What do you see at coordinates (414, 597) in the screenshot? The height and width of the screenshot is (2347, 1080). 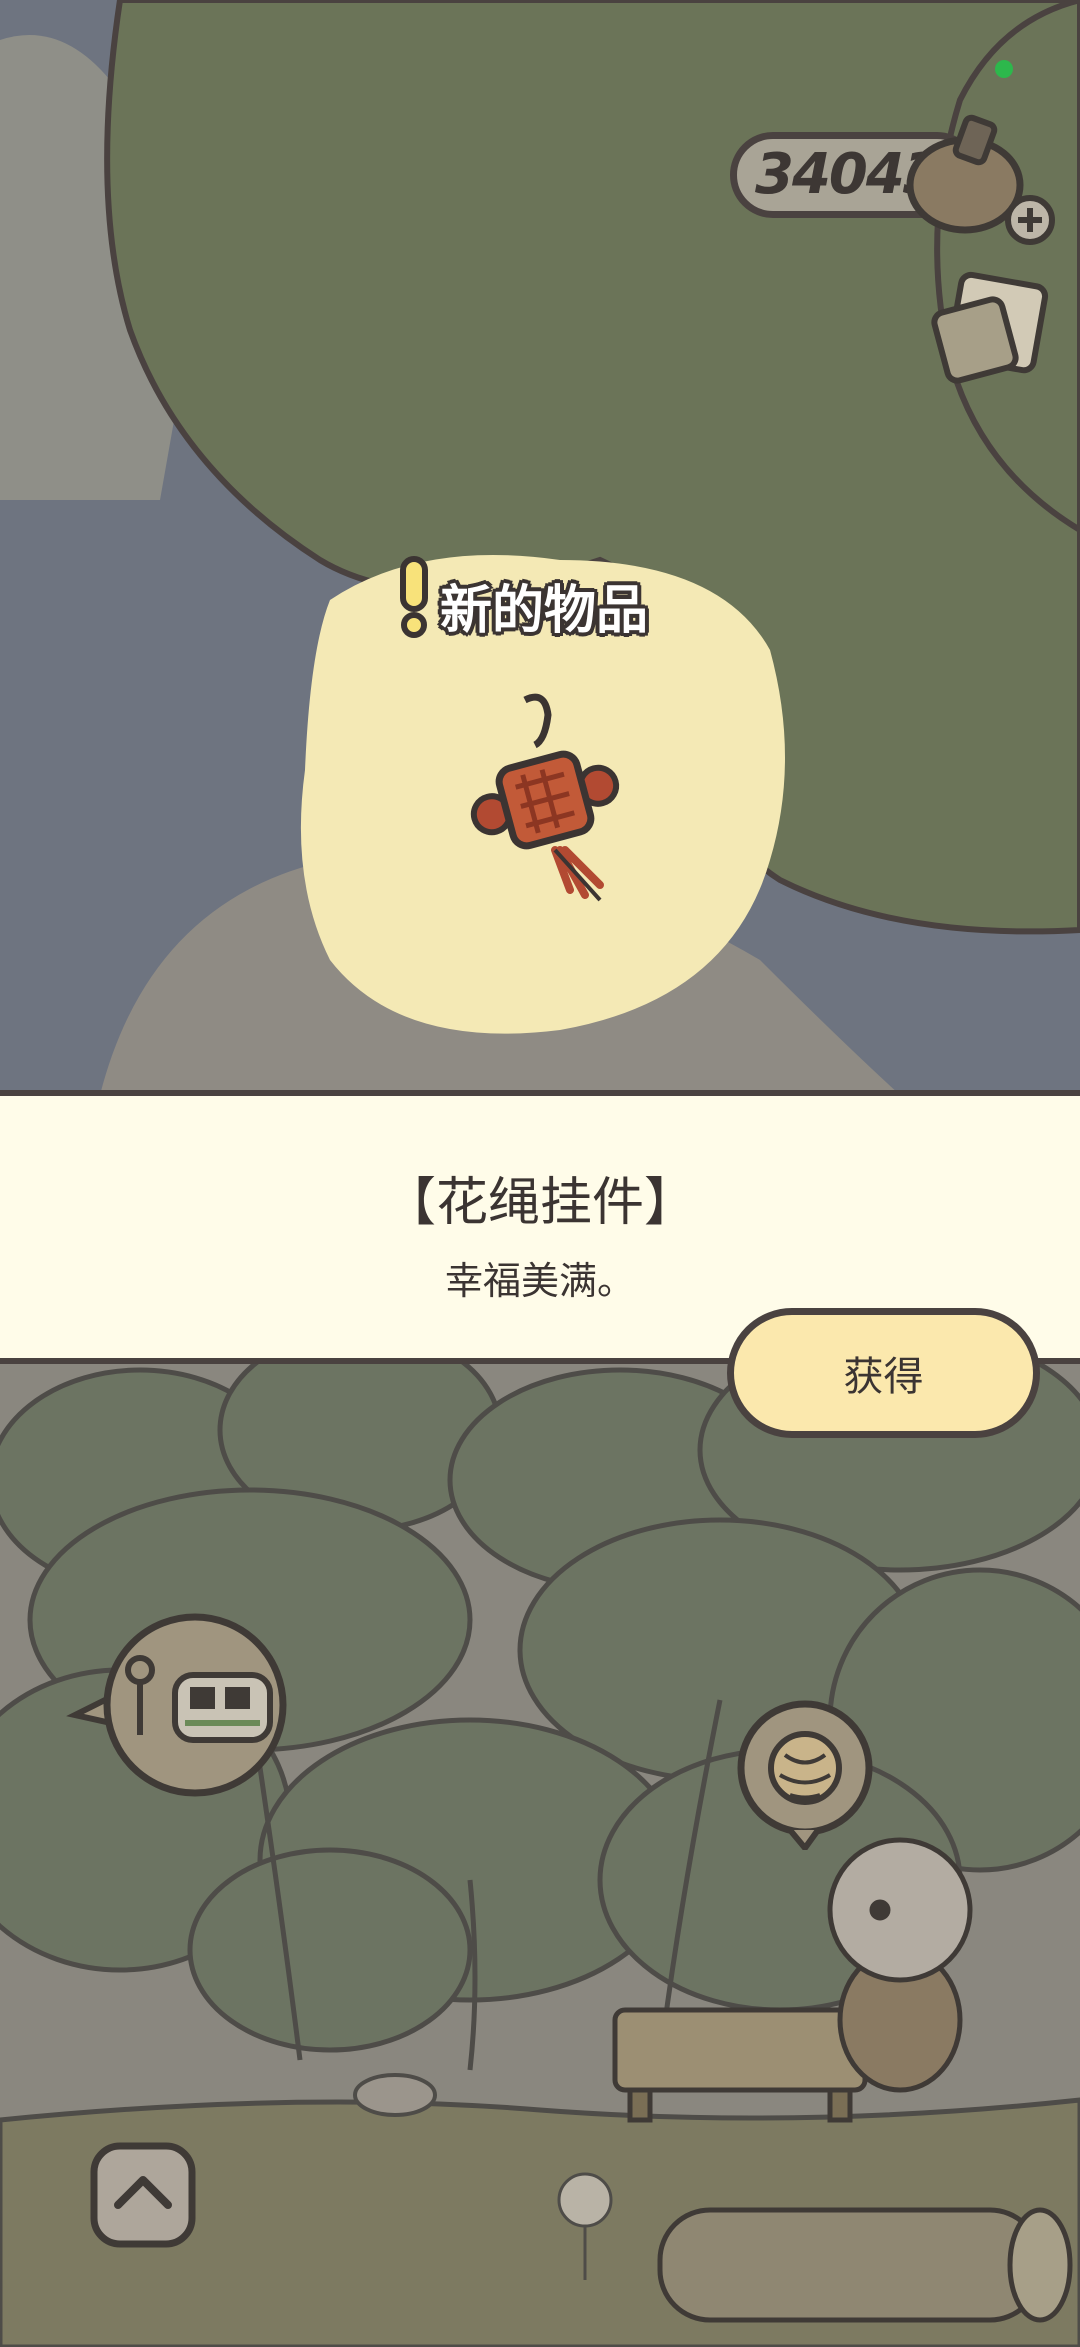 I see `exclamation-icon` at bounding box center [414, 597].